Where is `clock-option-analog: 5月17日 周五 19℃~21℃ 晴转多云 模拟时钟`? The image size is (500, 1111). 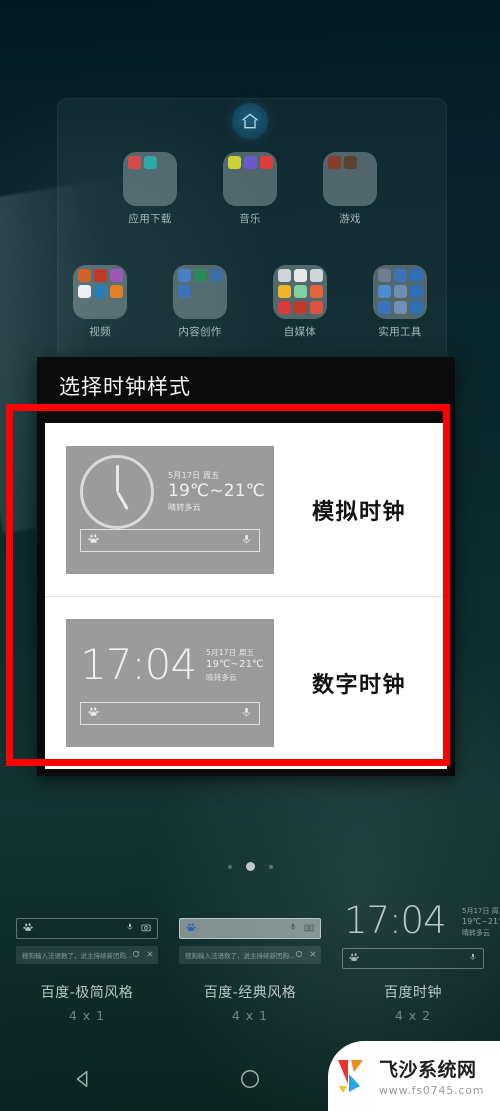
clock-option-analog: 5月17日 周五 19℃~21℃ 晴转多云 模拟时钟 is located at coordinates (246, 509).